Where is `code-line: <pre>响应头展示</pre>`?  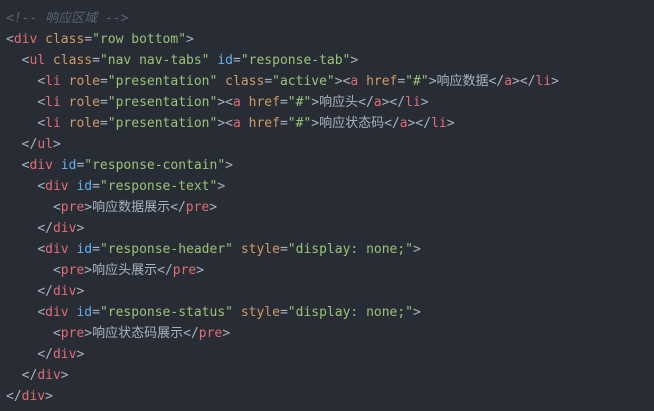 code-line: <pre>响应头展示</pre> is located at coordinates (330, 270).